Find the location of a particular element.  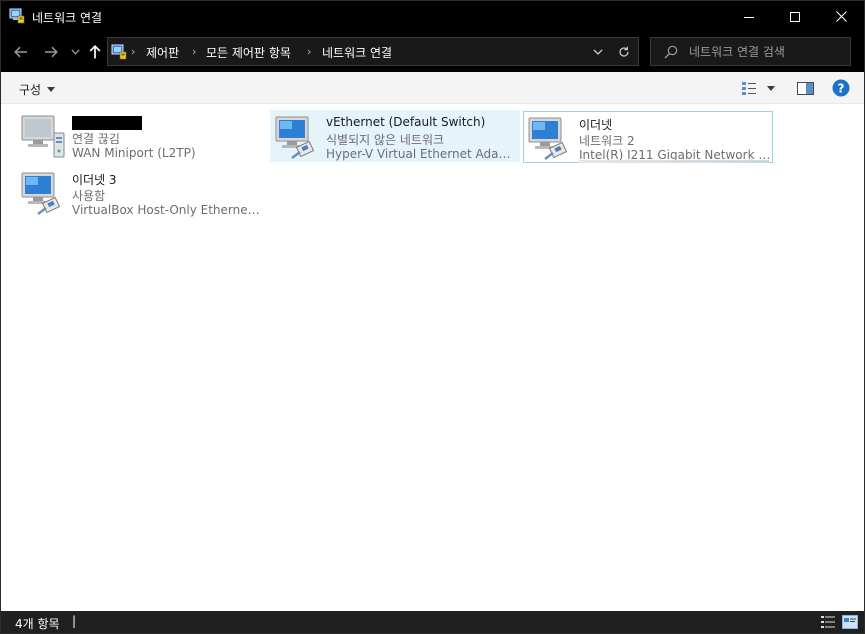

connection-status: 식별되지 않은 네트워크 is located at coordinates (385, 140).